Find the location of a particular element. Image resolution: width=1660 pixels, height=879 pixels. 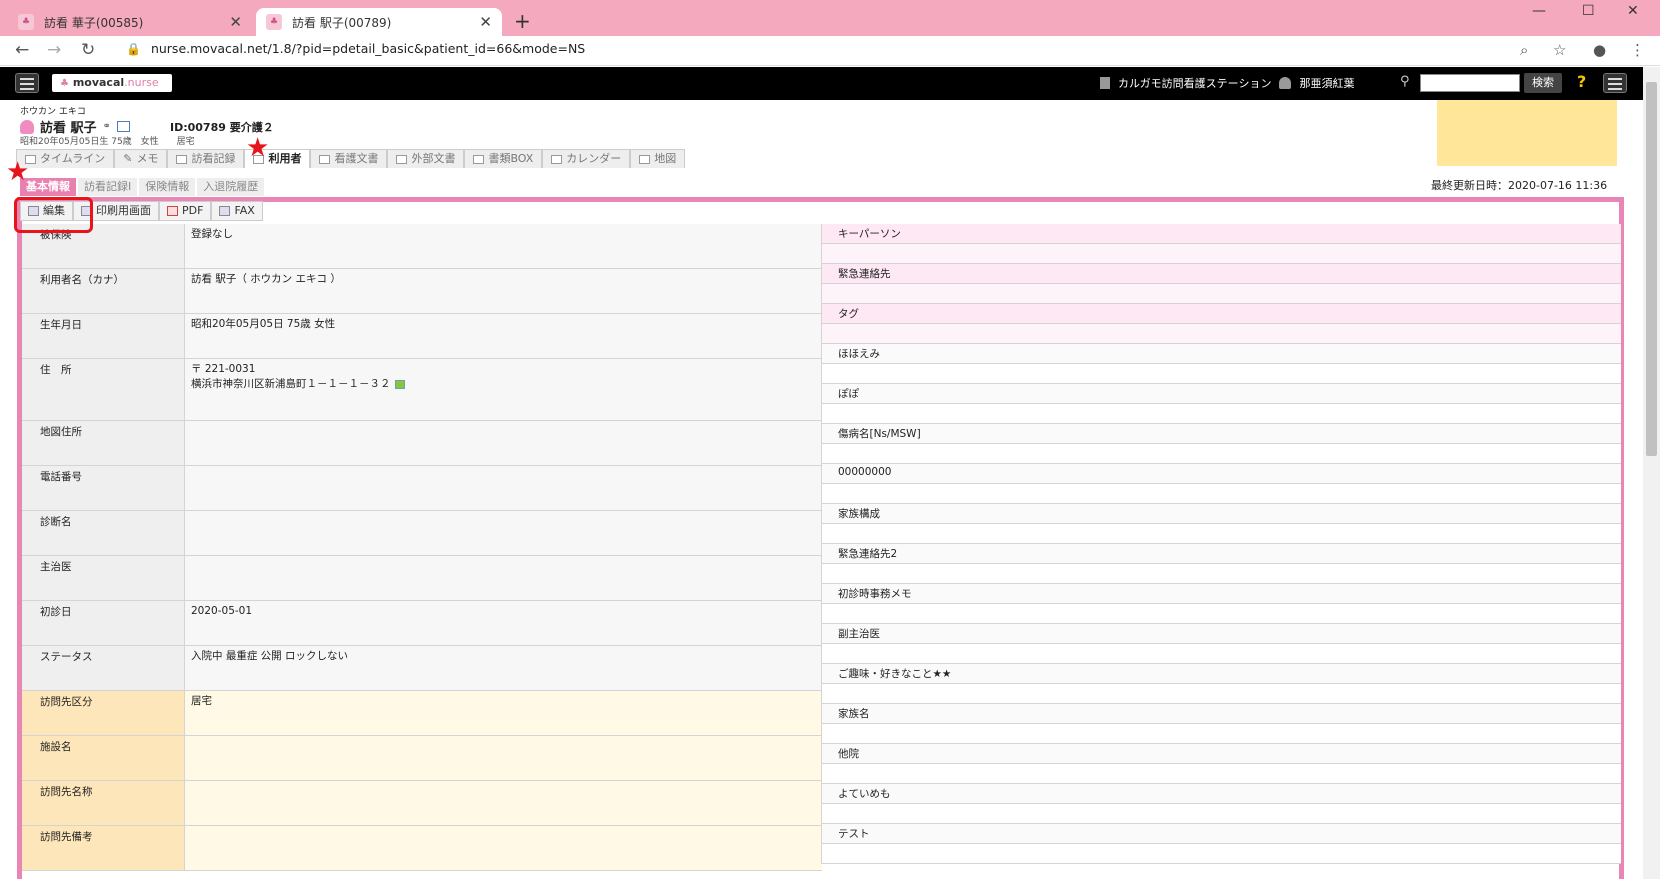

forward-icon: → is located at coordinates (54, 50).